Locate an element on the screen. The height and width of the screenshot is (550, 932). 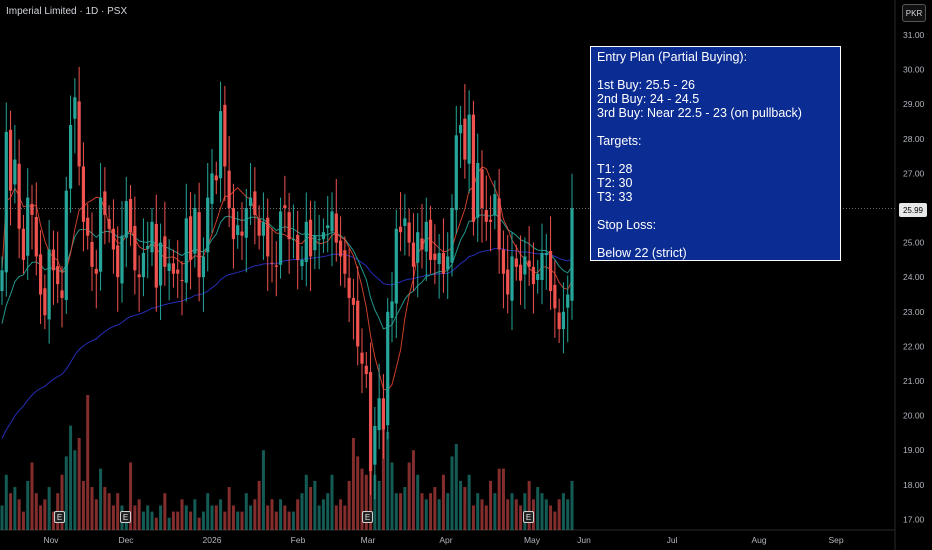
chart-title: Imperial Limited · 1D · PSX is located at coordinates (67, 11).